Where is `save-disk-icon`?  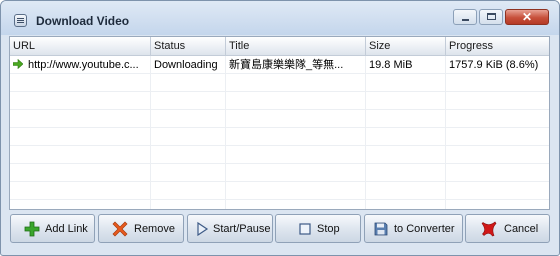 save-disk-icon is located at coordinates (381, 229).